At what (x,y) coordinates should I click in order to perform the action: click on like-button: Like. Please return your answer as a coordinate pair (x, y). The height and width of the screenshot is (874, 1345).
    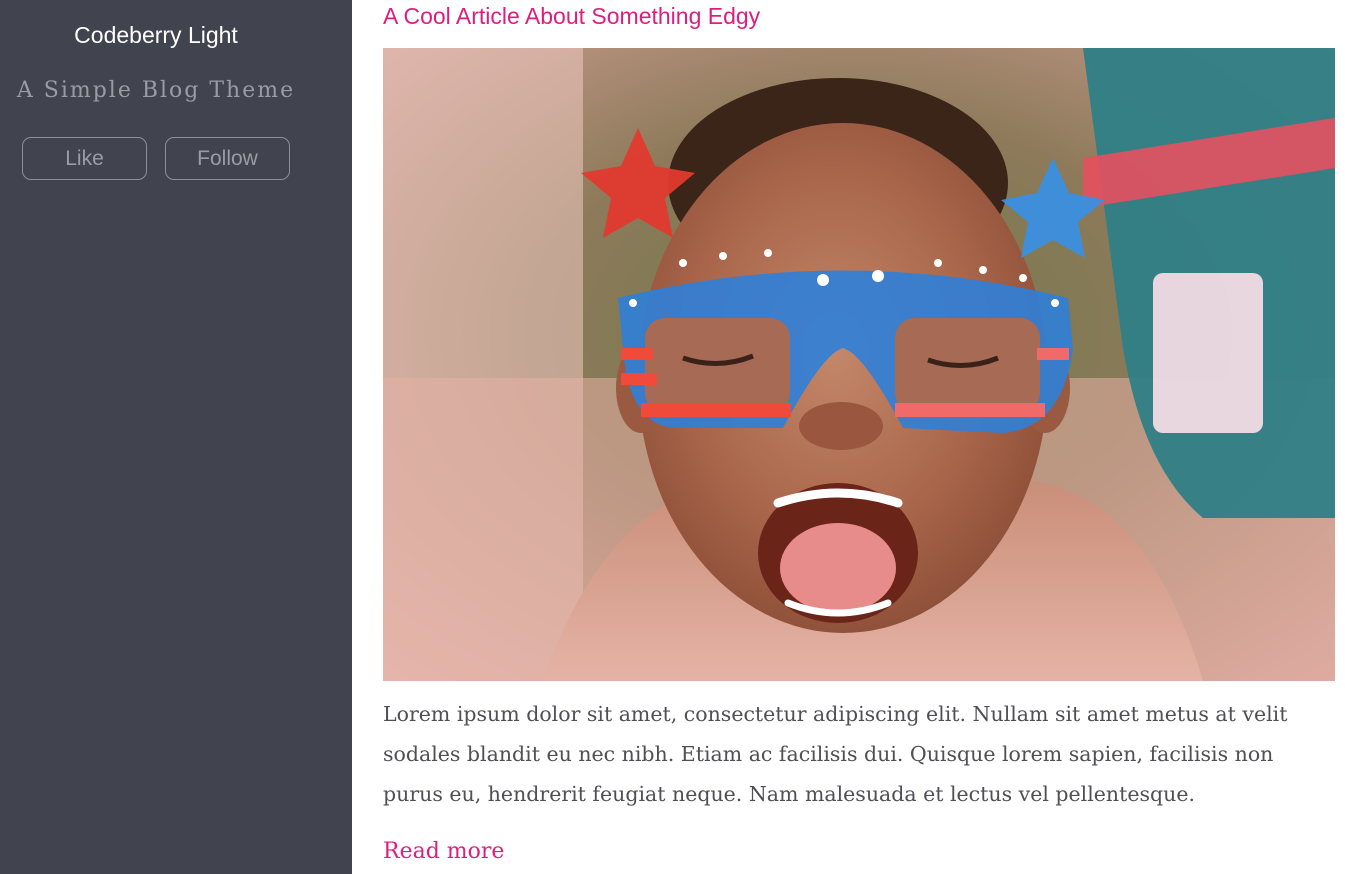
    Looking at the image, I should click on (84, 158).